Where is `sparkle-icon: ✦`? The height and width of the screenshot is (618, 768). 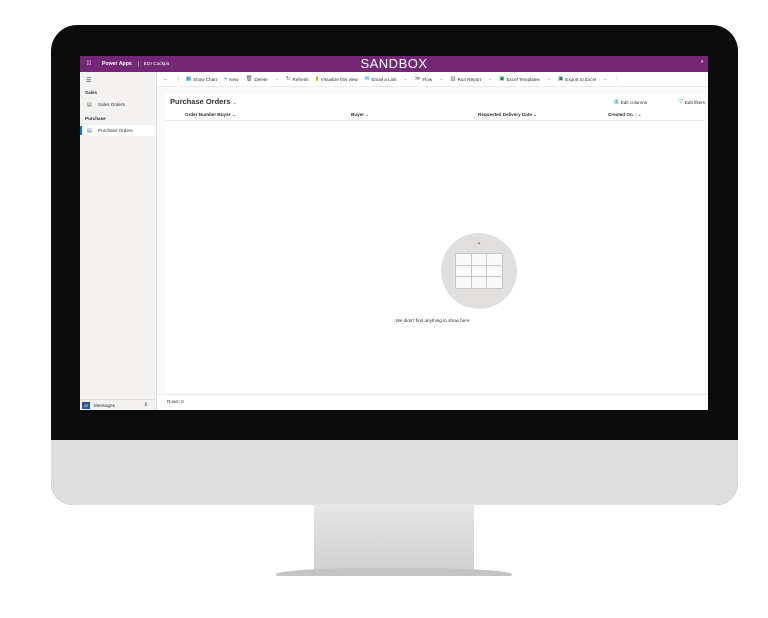 sparkle-icon: ✦ is located at coordinates (479, 244).